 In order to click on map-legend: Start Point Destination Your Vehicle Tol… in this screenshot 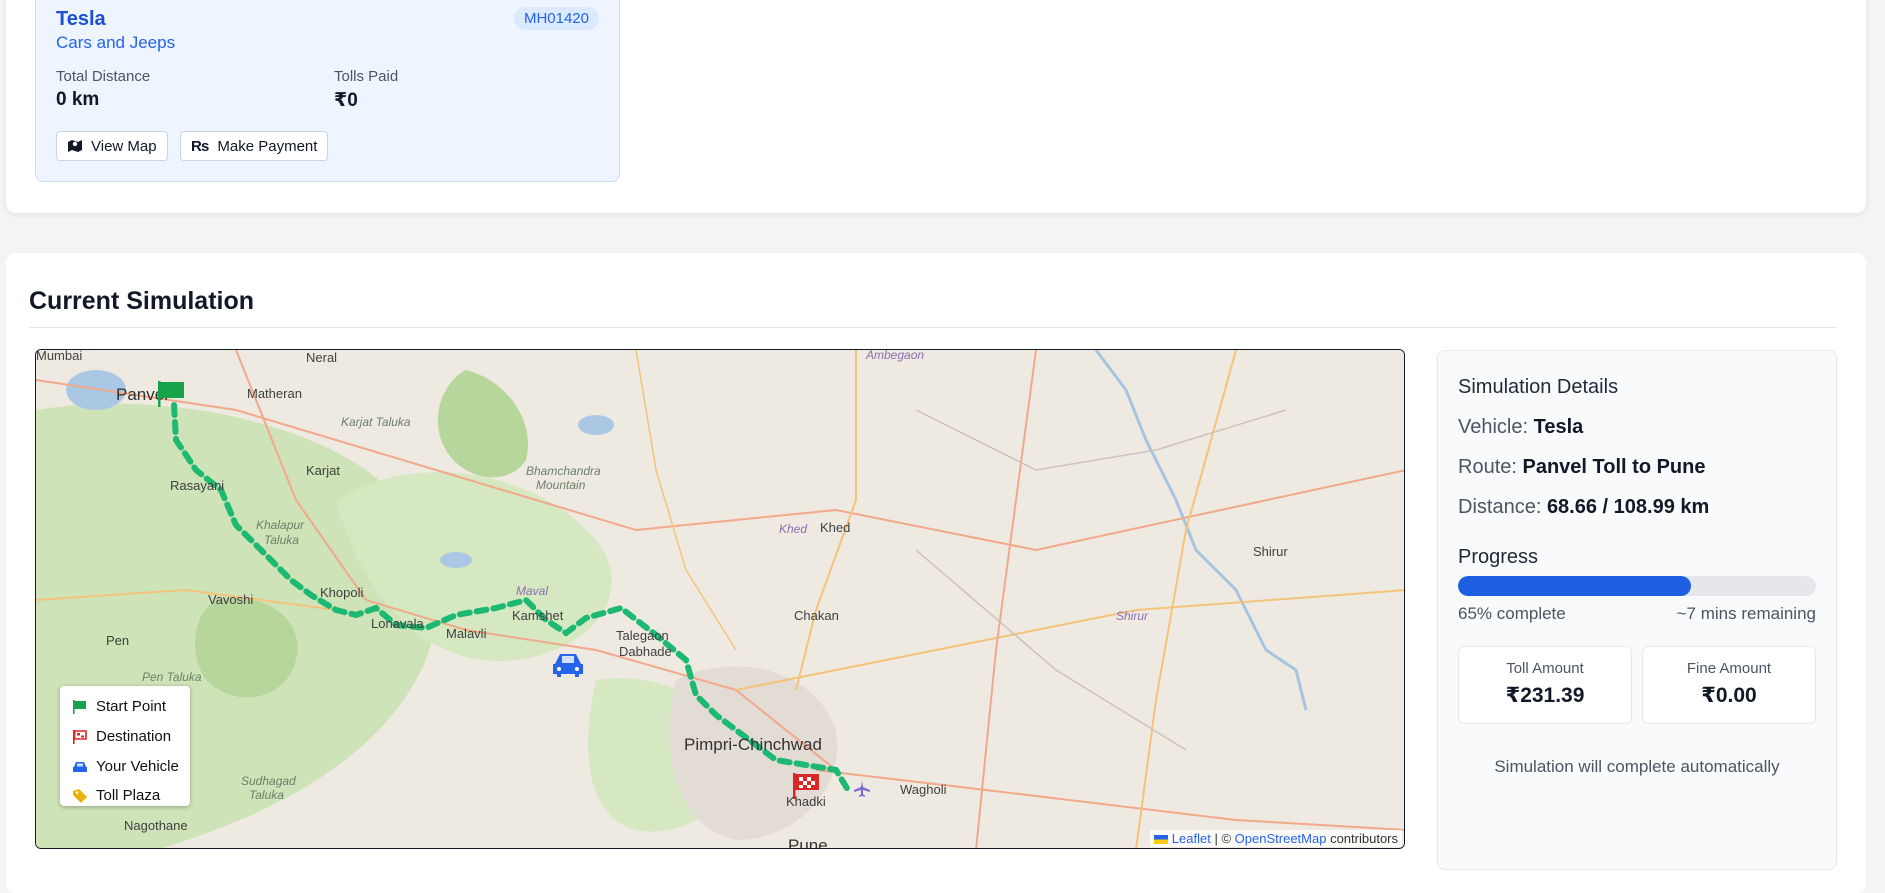, I will do `click(125, 746)`.